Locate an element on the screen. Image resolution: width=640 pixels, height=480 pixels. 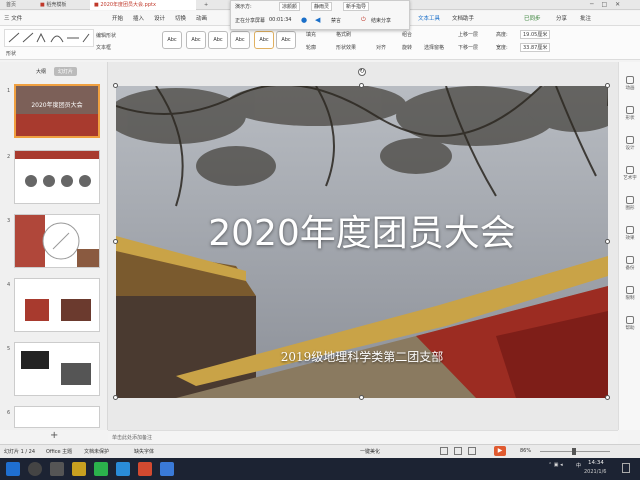
minimize-icon: ─ is located at coordinates (592, 4).